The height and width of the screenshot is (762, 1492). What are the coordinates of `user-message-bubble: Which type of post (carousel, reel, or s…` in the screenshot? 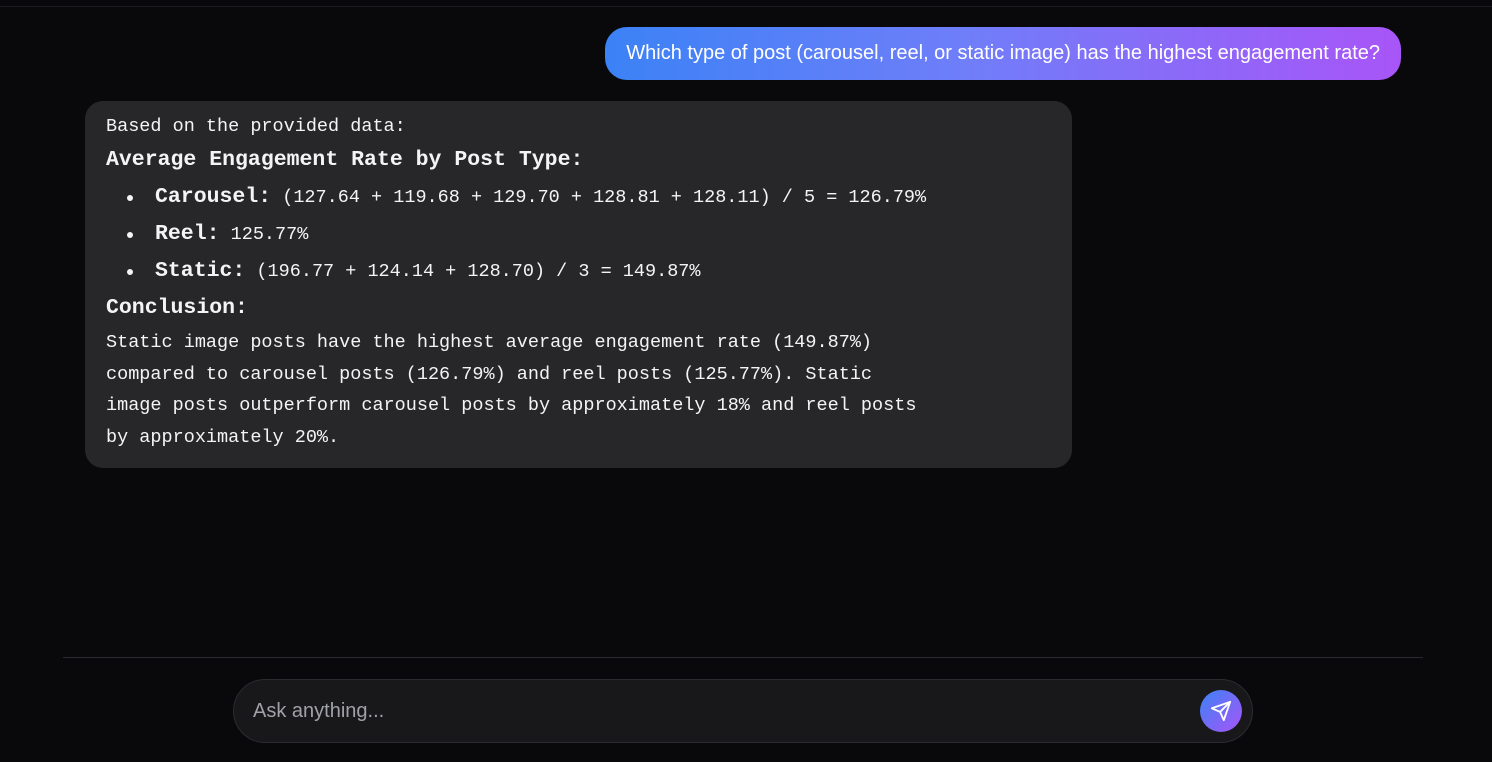 It's located at (1003, 53).